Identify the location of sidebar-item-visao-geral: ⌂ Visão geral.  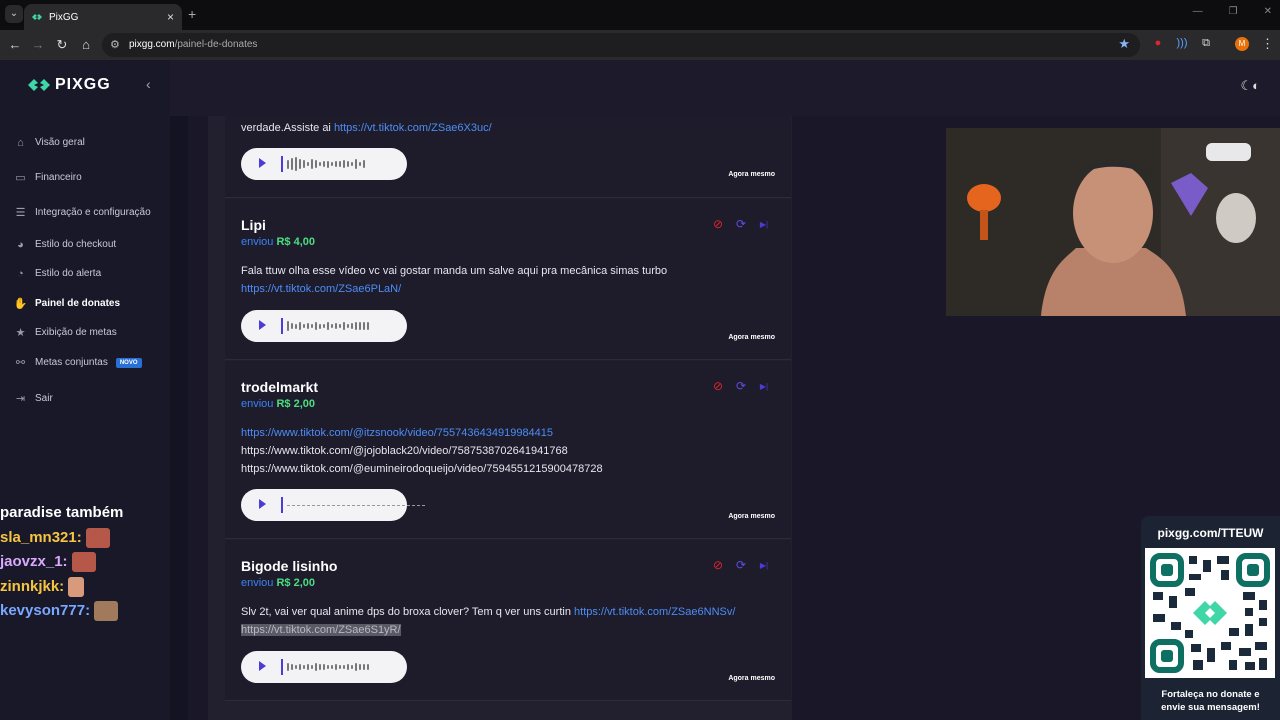
(49, 142).